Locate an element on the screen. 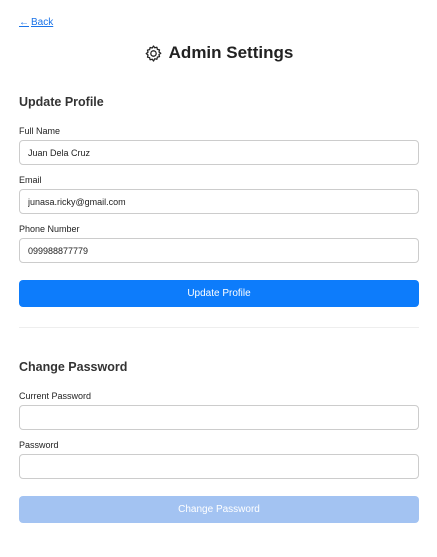 The width and height of the screenshot is (437, 557). password-label: Password is located at coordinates (39, 445).